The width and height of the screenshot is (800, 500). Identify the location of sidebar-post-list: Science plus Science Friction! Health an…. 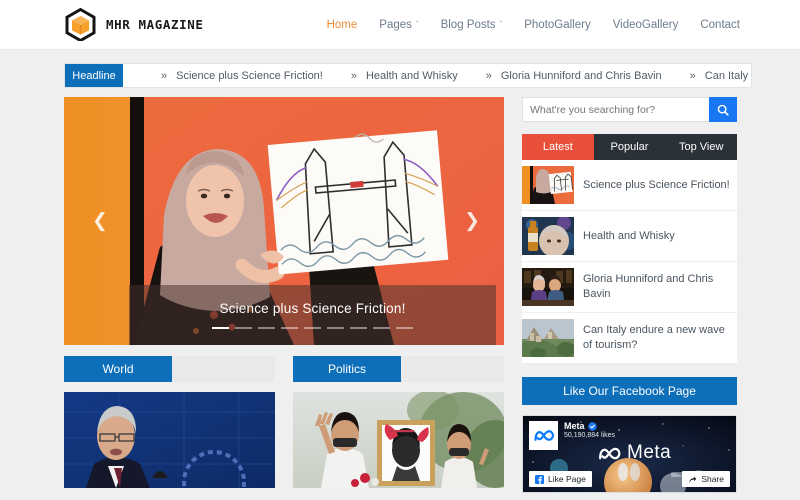
(629, 262).